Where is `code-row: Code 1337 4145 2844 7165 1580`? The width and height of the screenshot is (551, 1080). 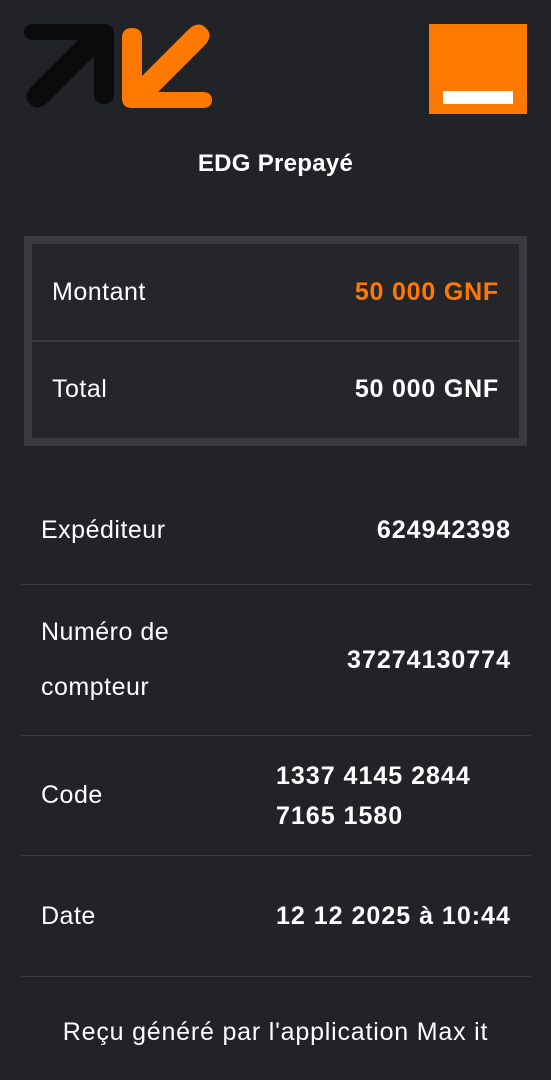
code-row: Code 1337 4145 2844 7165 1580 is located at coordinates (276, 796).